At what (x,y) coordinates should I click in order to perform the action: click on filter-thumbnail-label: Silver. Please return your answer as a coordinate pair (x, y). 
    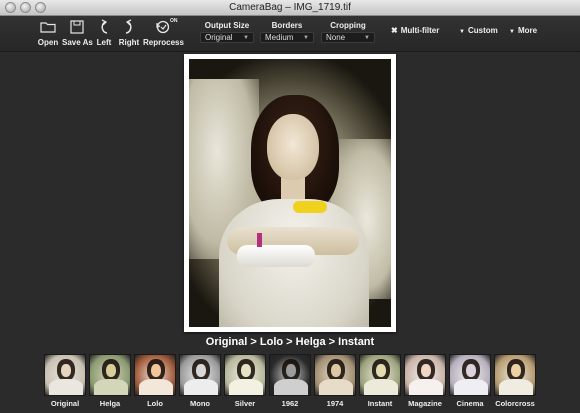
    Looking at the image, I should click on (245, 403).